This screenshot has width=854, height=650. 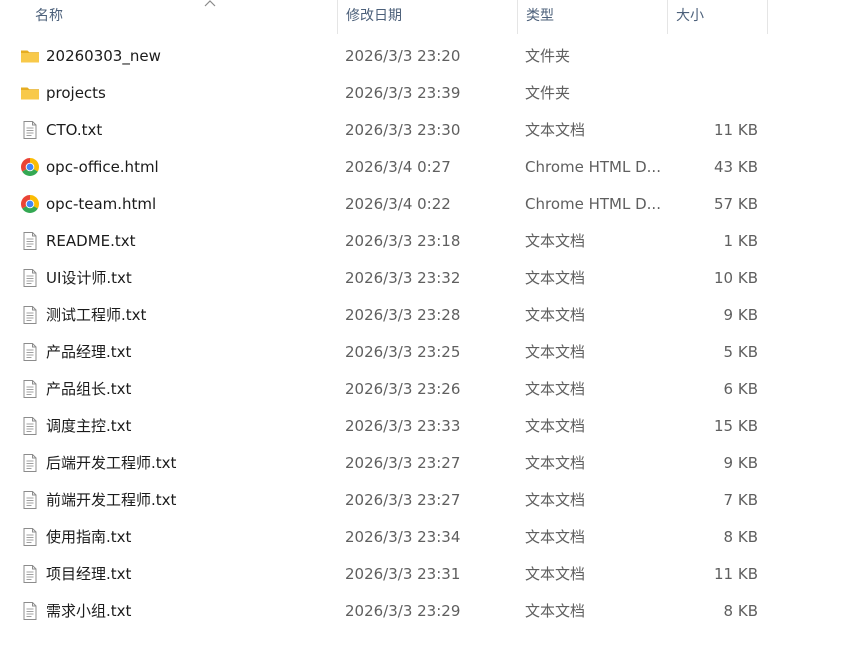 I want to click on column-header-bar: 名称 修改日期 类型 大小, so click(x=427, y=17).